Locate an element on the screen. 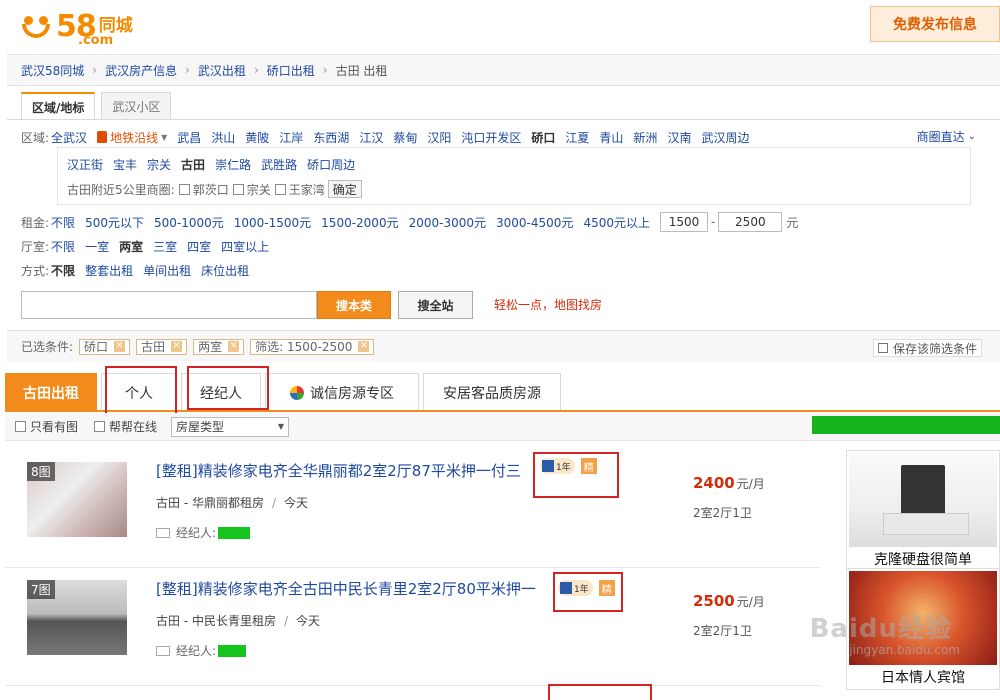  listing-title: [整租]精装修家电齐全华鼎丽都2室2厅87平米押一付三 is located at coordinates (338, 470).